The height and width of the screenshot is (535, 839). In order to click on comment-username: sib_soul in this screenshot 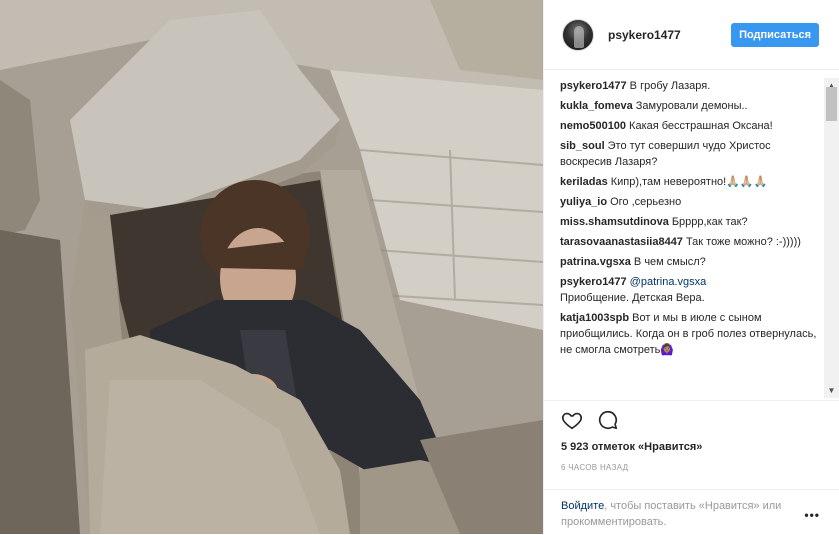, I will do `click(582, 146)`.